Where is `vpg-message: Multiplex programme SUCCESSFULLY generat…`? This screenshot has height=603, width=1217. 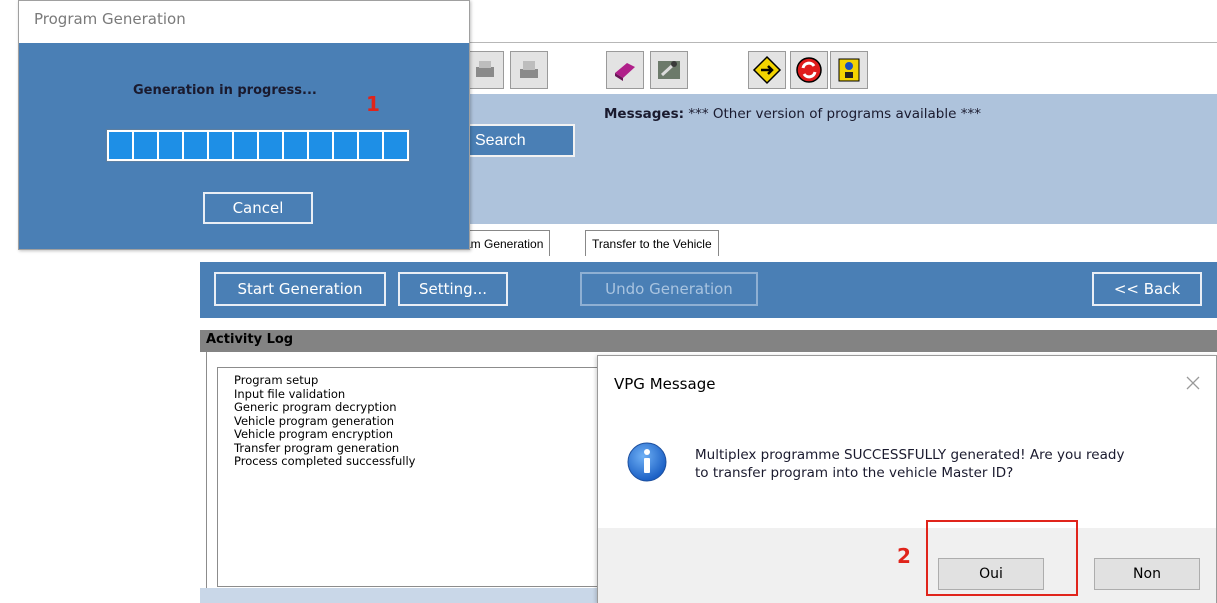
vpg-message: Multiplex programme SUCCESSFULLY generat… is located at coordinates (909, 464).